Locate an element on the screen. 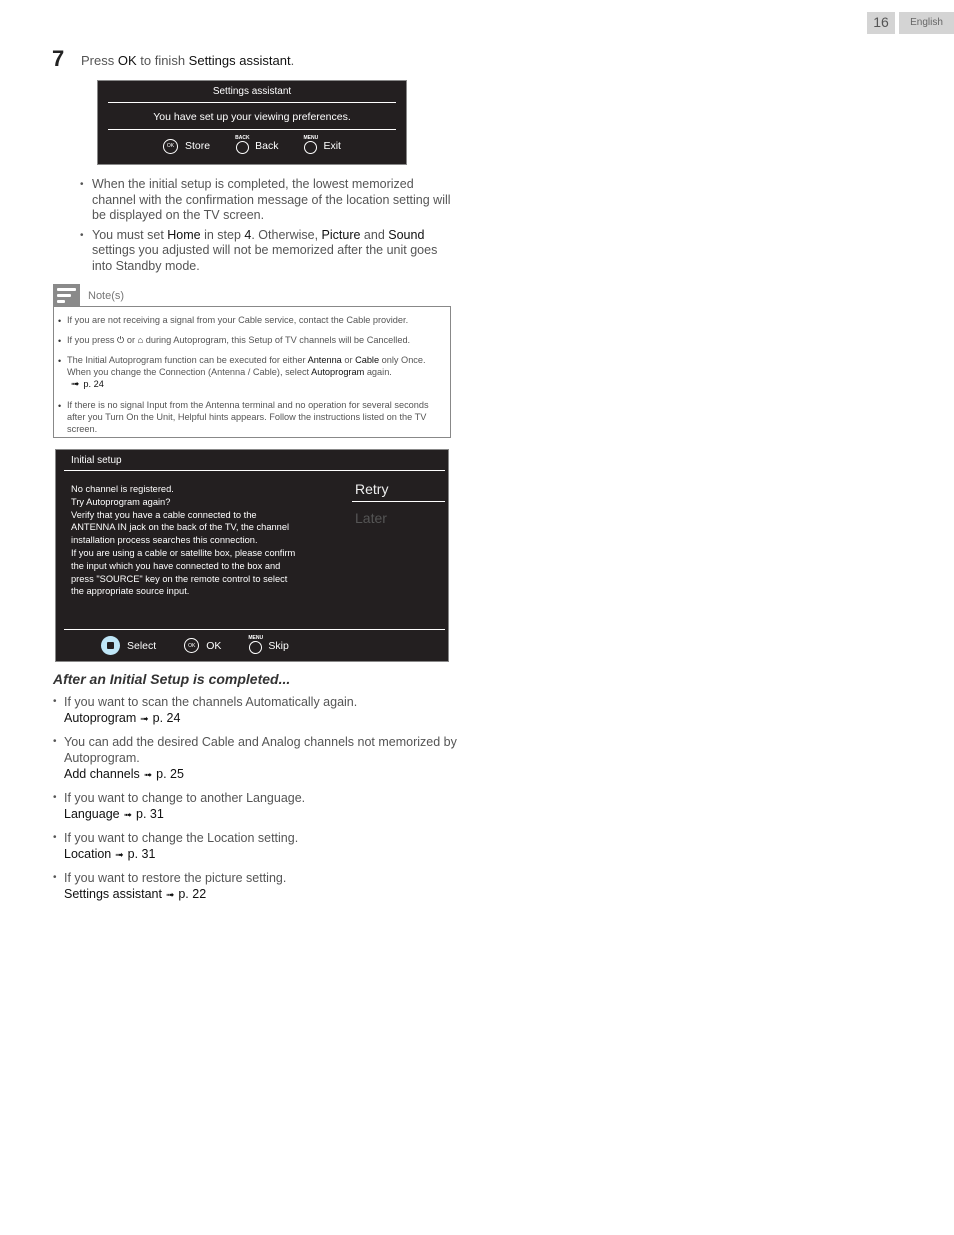 The height and width of the screenshot is (1235, 954). navigation-pad-icon is located at coordinates (110, 645).